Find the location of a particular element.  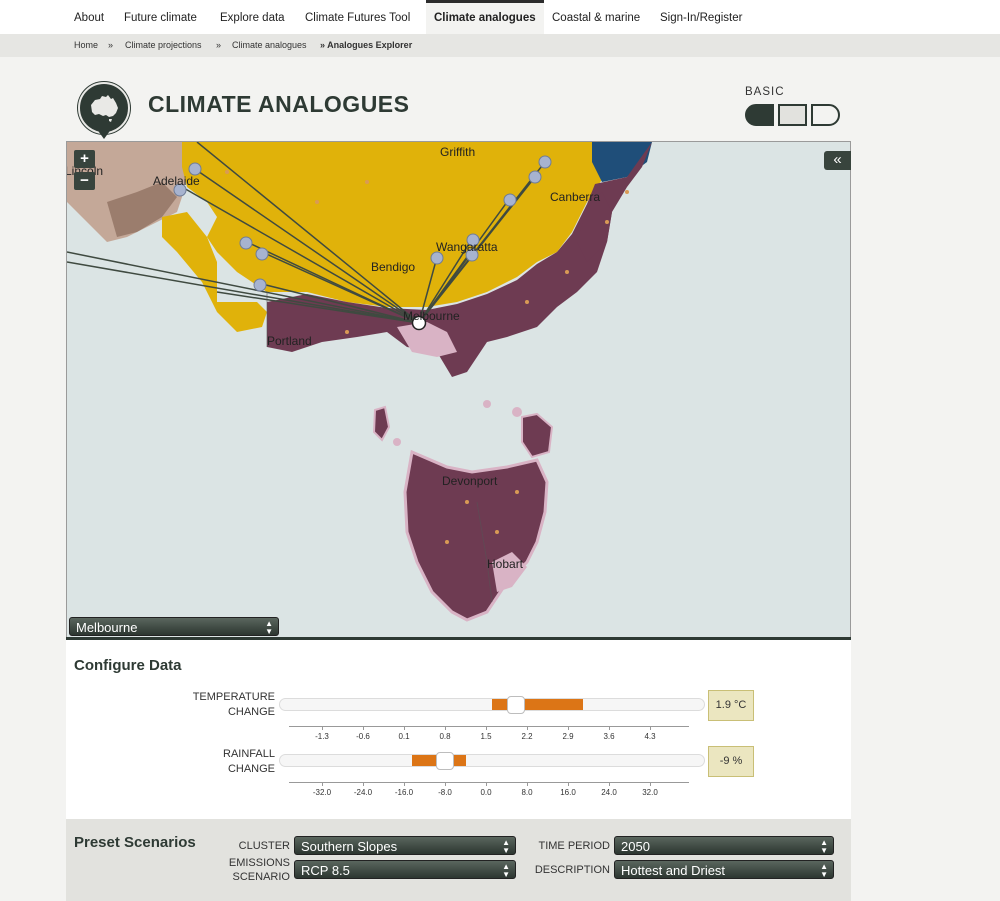

breadcrumb-current: » Analogues Explorer is located at coordinates (366, 45).